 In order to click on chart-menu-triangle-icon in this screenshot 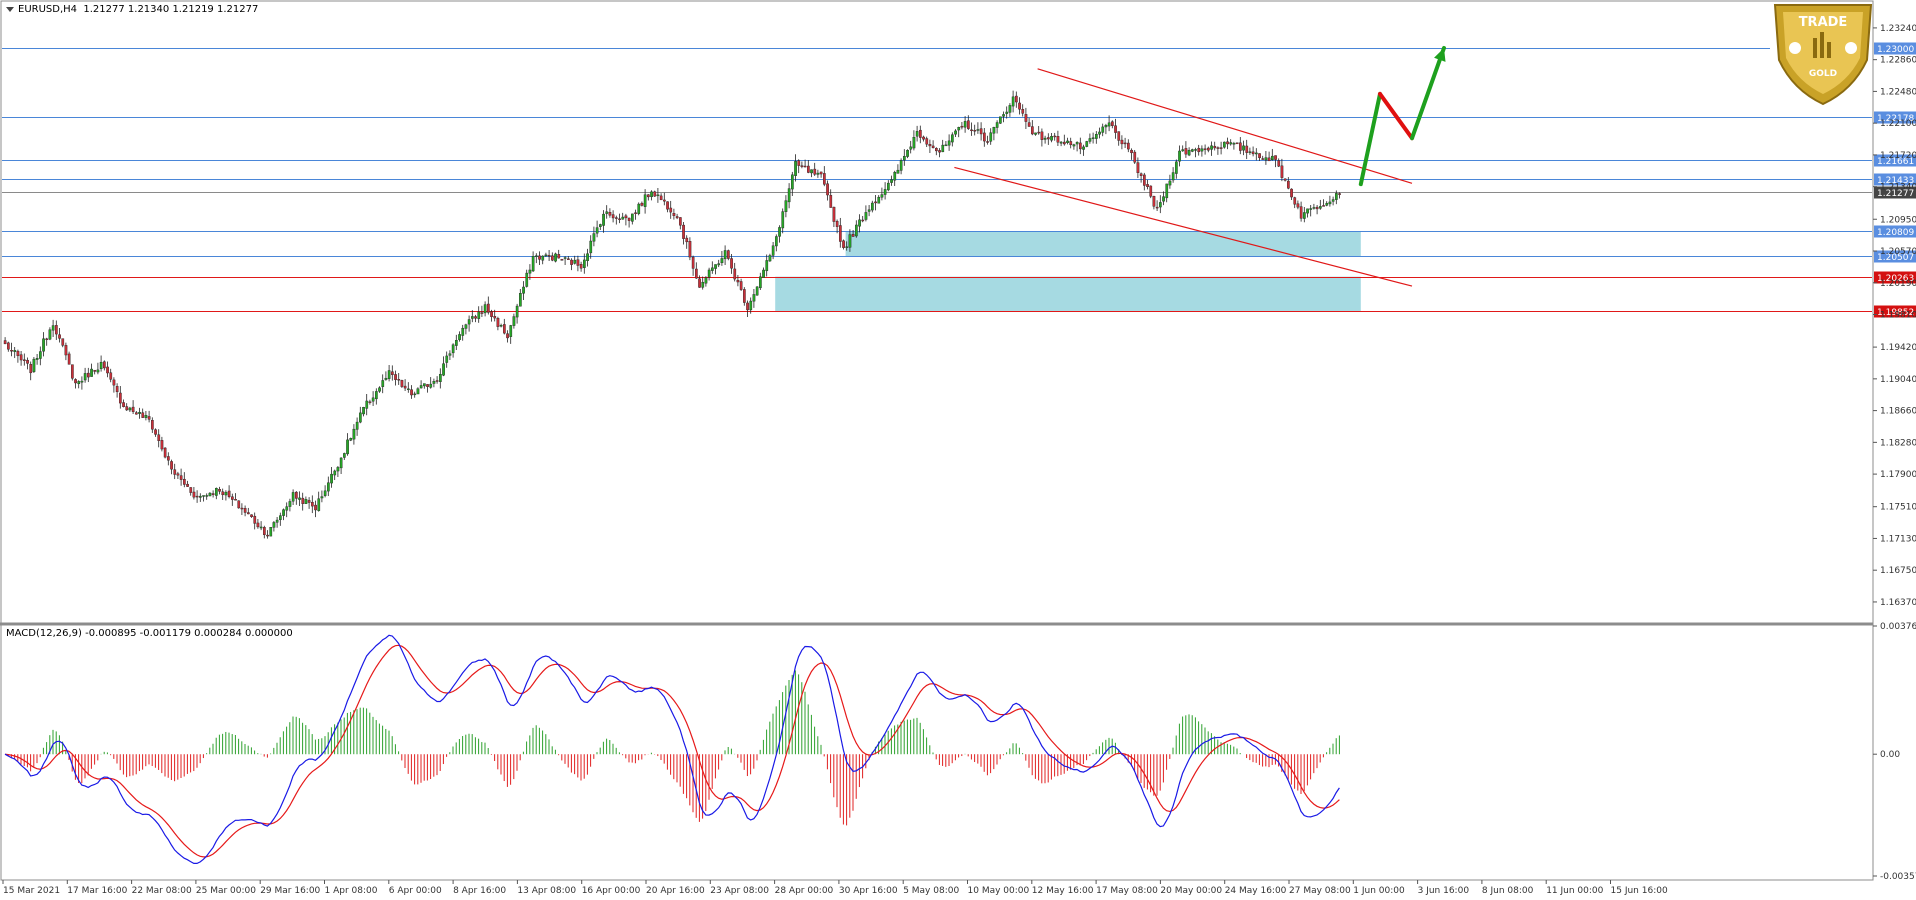, I will do `click(10, 9)`.